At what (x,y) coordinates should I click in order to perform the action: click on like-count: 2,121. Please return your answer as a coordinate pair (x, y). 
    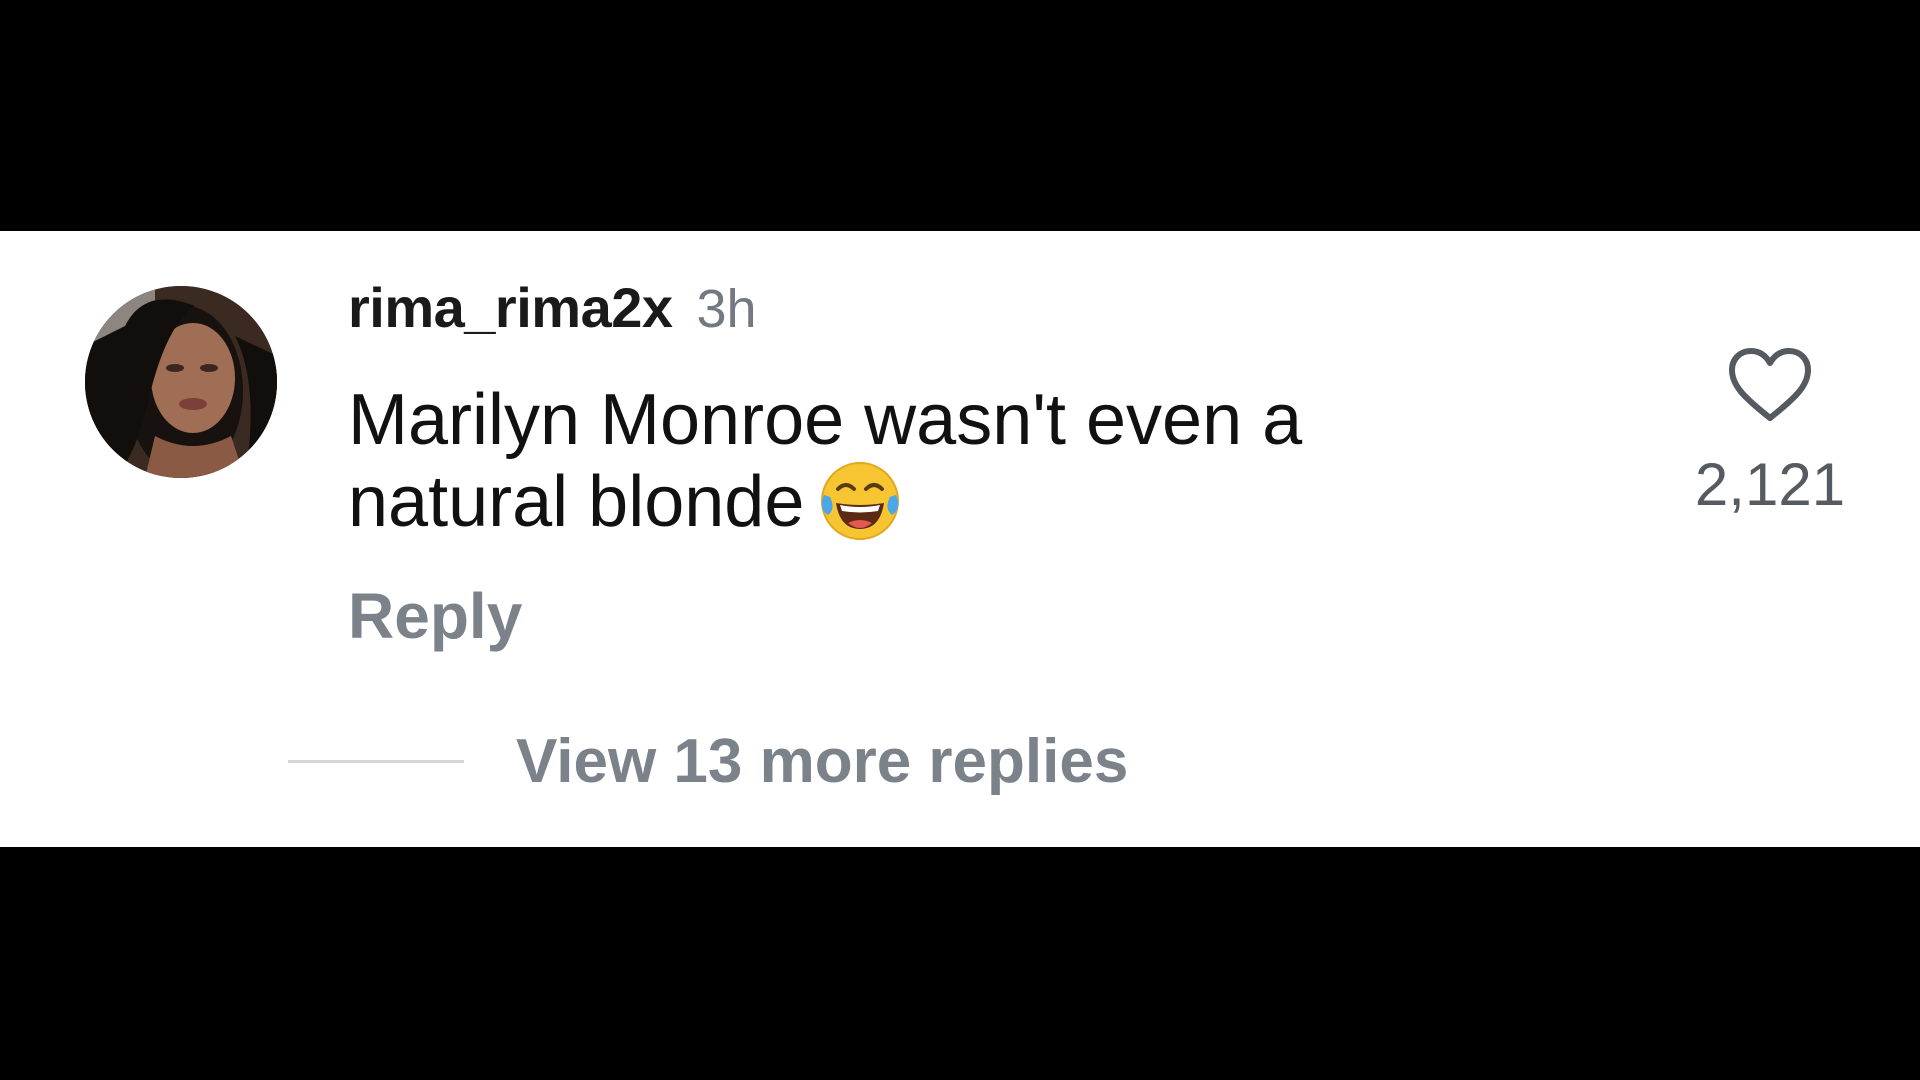
    Looking at the image, I should click on (1770, 484).